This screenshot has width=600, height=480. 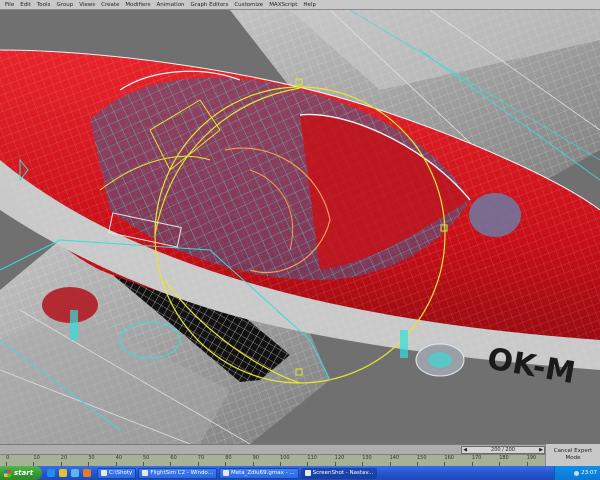 What do you see at coordinates (476, 458) in the screenshot?
I see `ruler-tick-label: 170` at bounding box center [476, 458].